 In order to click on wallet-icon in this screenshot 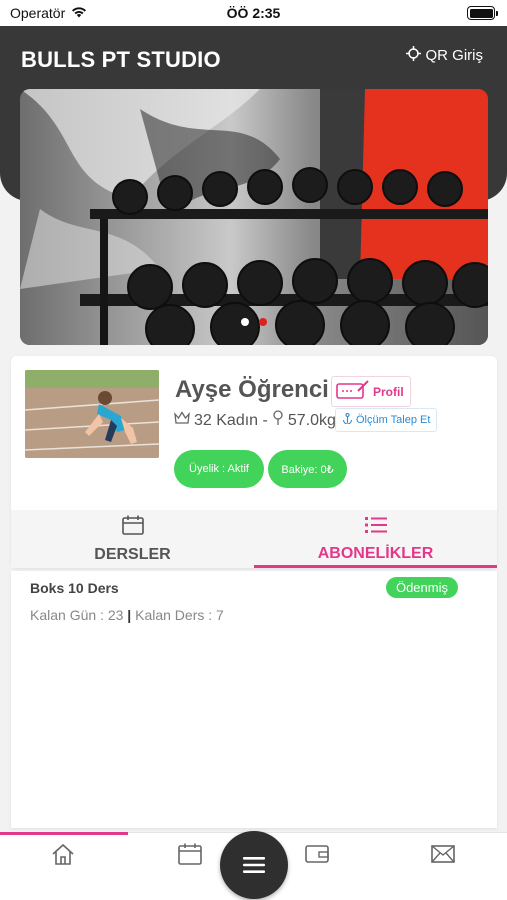, I will do `click(317, 854)`.